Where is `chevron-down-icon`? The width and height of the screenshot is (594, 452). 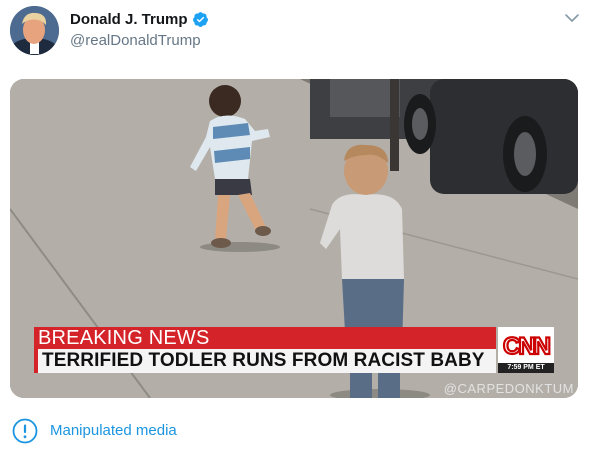
chevron-down-icon is located at coordinates (572, 18).